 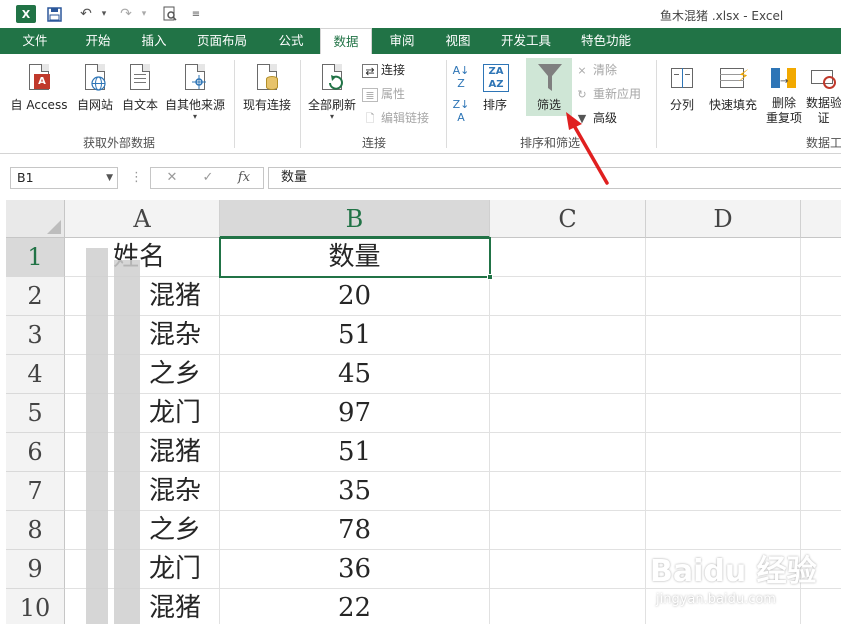 What do you see at coordinates (383, 94) in the screenshot?
I see `properties-button: ≣ 属性` at bounding box center [383, 94].